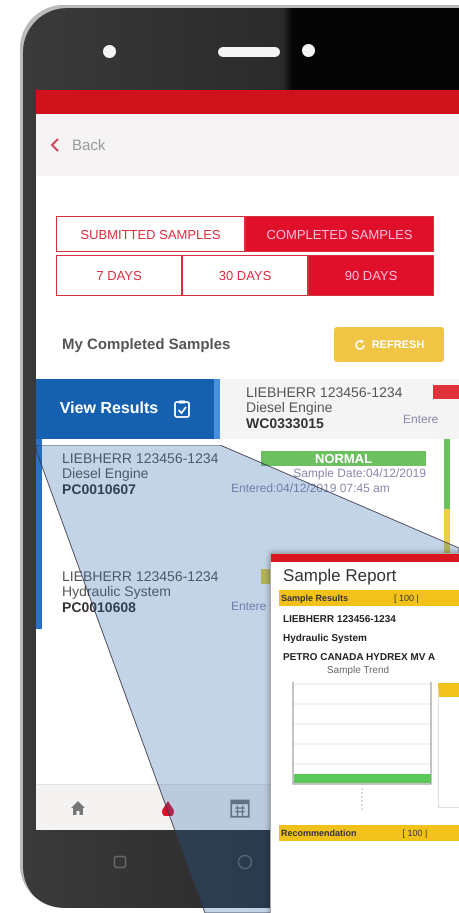 Image resolution: width=459 pixels, height=913 pixels. What do you see at coordinates (249, 52) in the screenshot?
I see `speaker-slot` at bounding box center [249, 52].